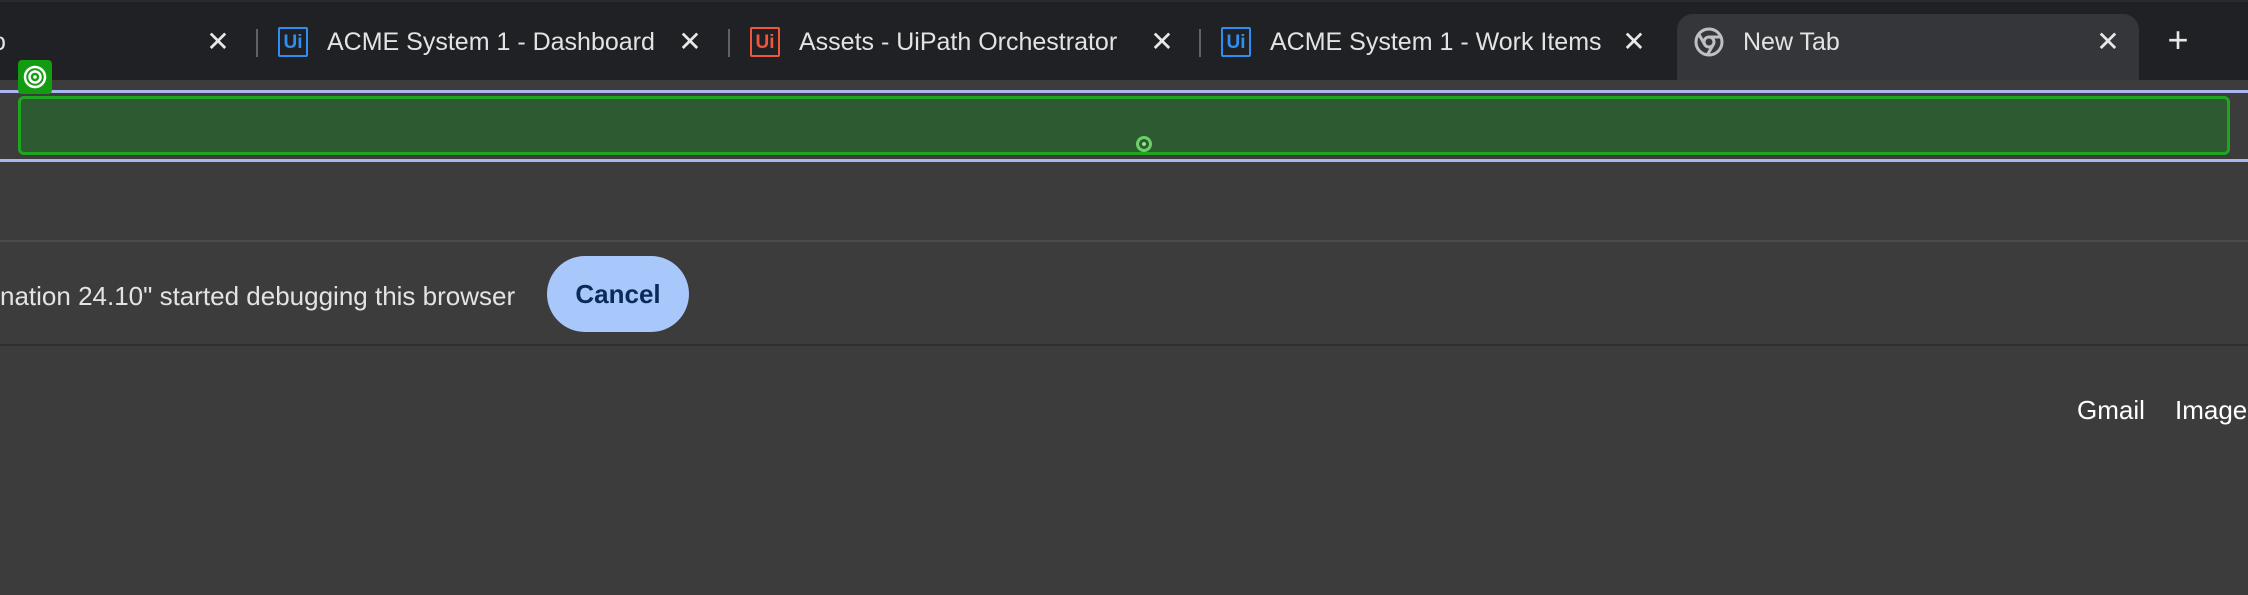  What do you see at coordinates (2178, 39) in the screenshot?
I see `new-tab-button: +` at bounding box center [2178, 39].